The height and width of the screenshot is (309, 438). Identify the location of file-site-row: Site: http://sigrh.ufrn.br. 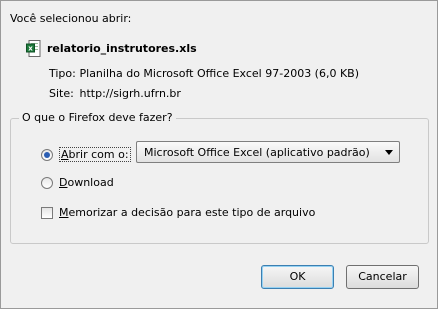
(115, 93).